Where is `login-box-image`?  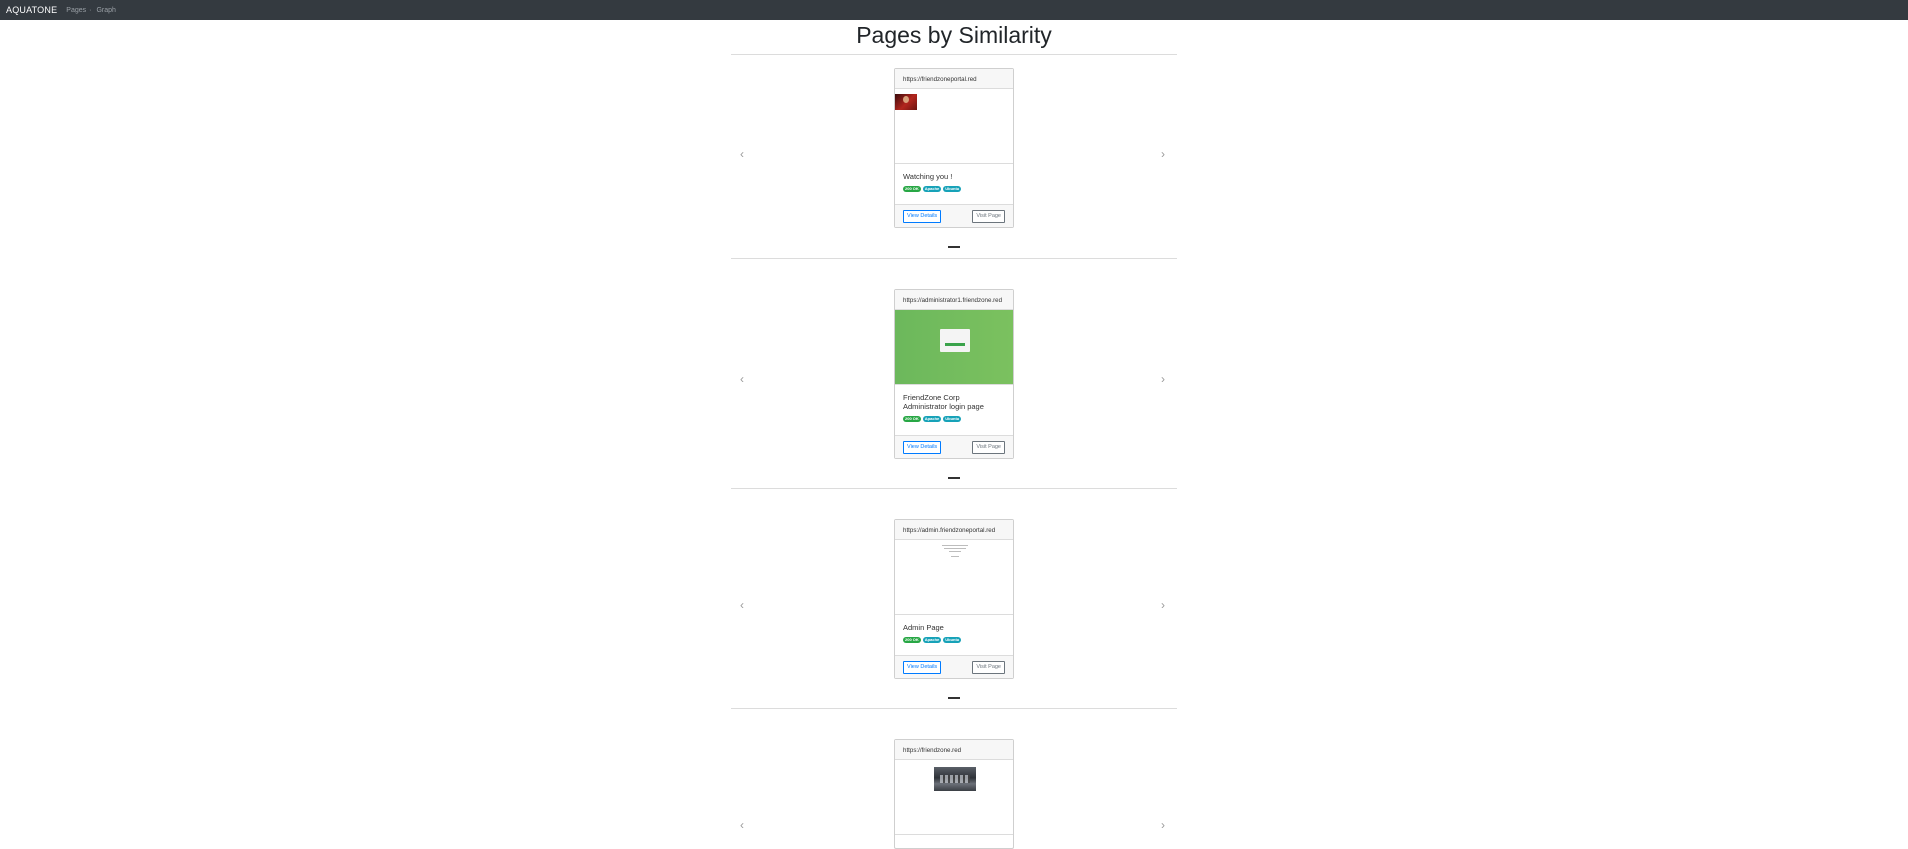
login-box-image is located at coordinates (955, 340).